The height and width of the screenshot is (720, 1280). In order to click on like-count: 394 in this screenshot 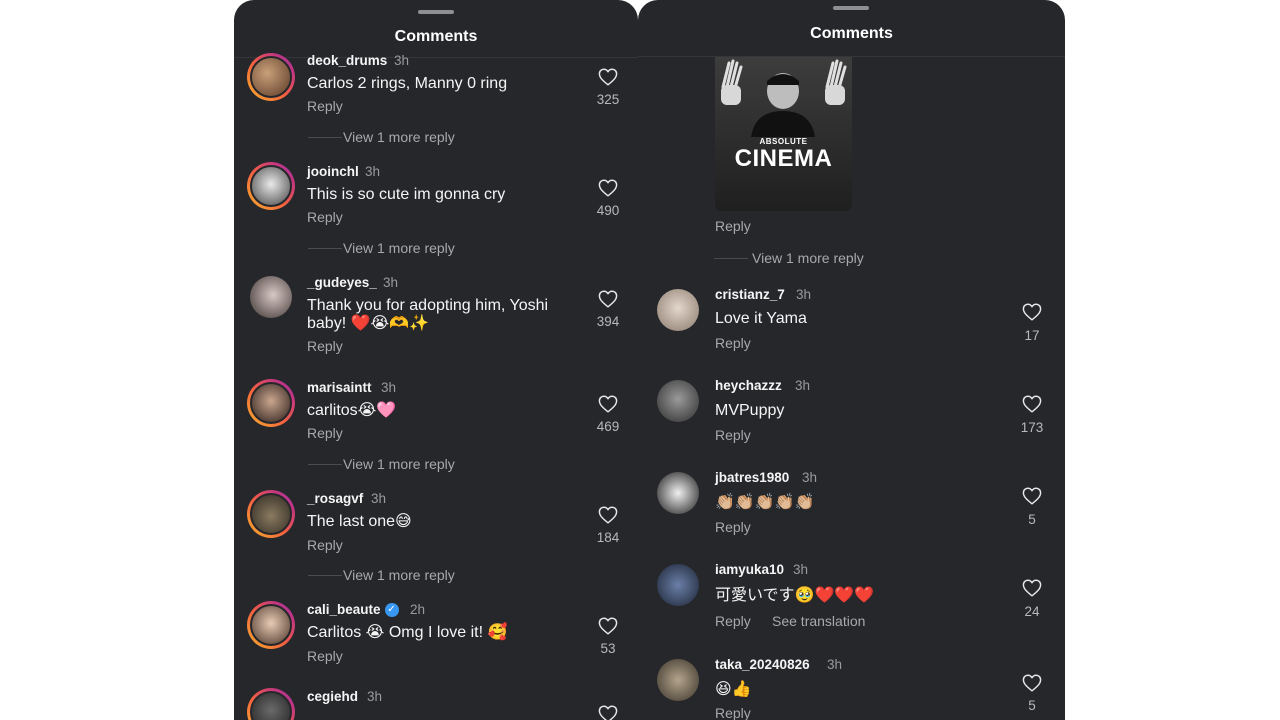, I will do `click(608, 321)`.